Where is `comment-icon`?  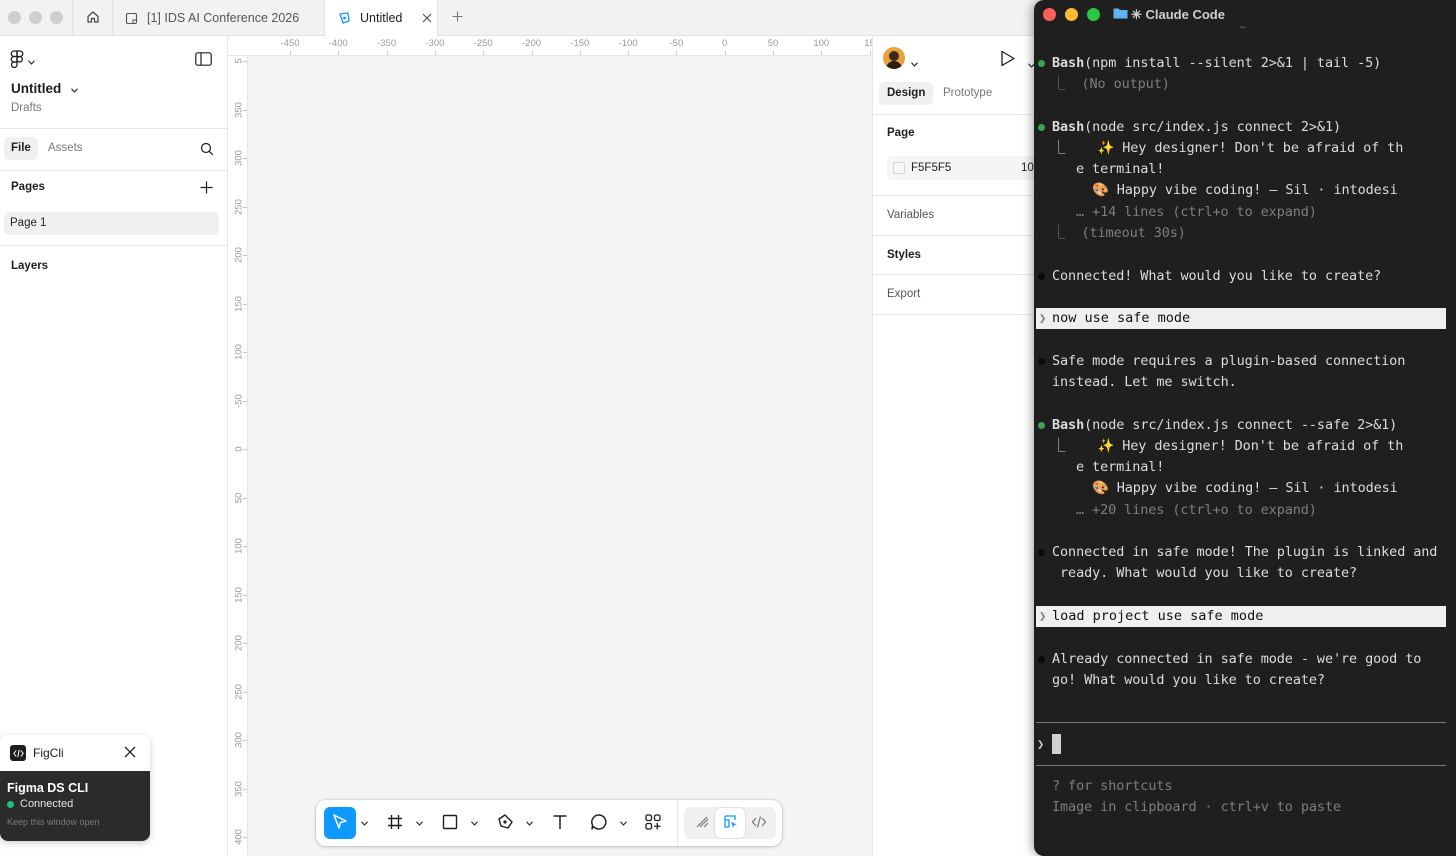
comment-icon is located at coordinates (599, 823).